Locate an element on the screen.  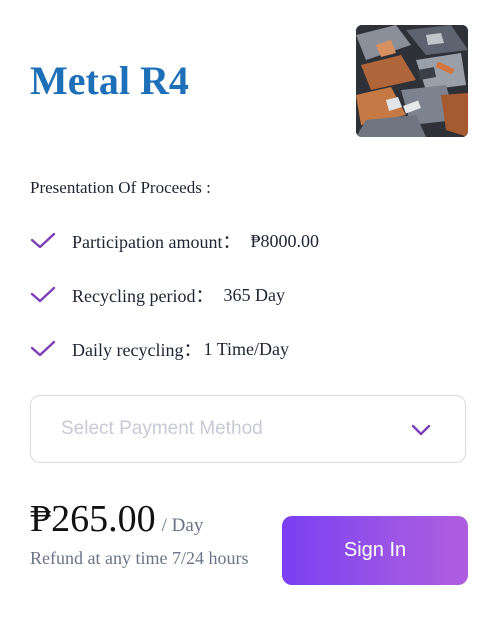
feature-value: 365 Day is located at coordinates (254, 294).